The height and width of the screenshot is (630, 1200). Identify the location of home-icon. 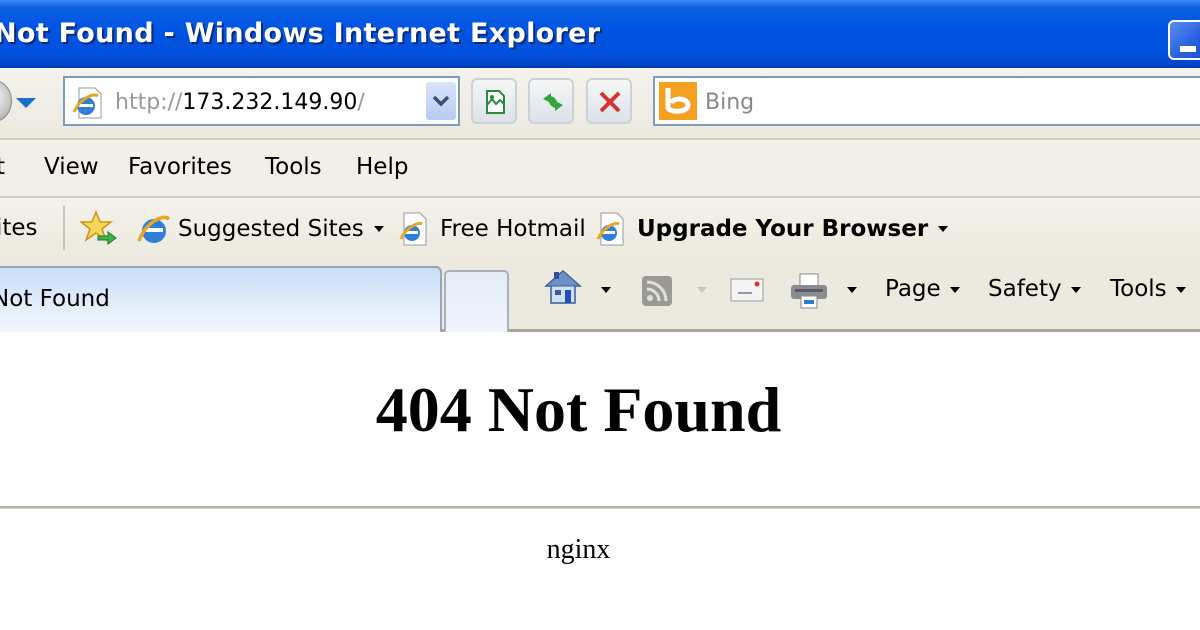
(563, 287).